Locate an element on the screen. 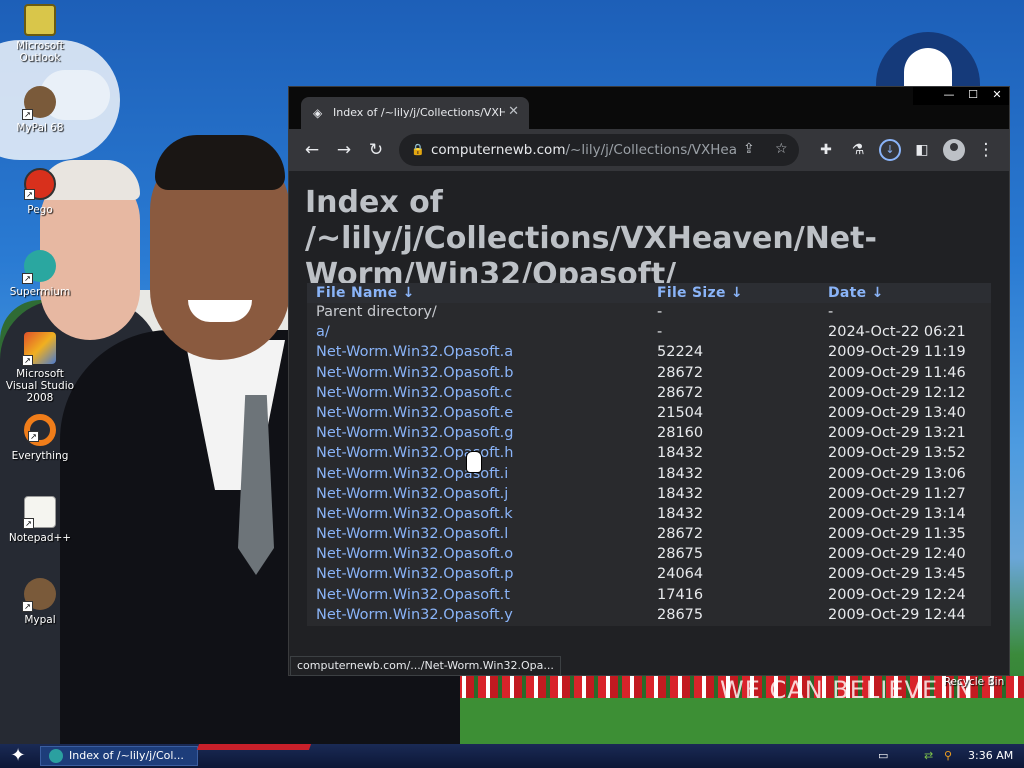 The image size is (1024, 768). file-link: Net-Worm.Win32.Opasoft.k is located at coordinates (414, 514).